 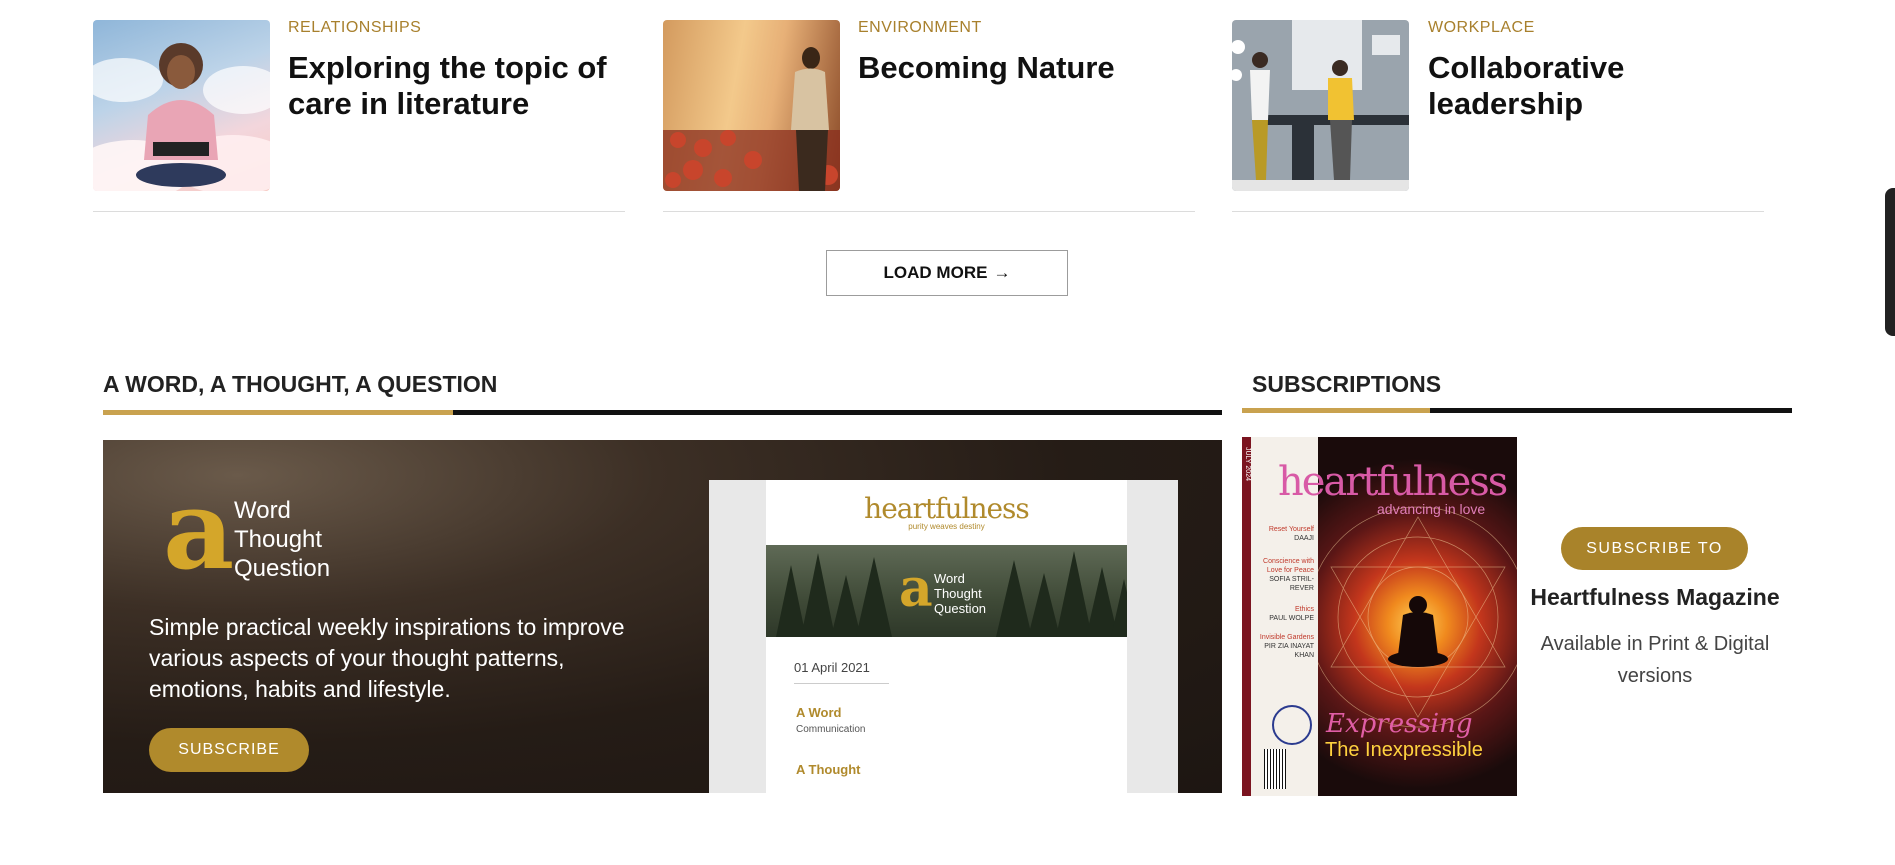 What do you see at coordinates (1285, 614) in the screenshot?
I see `magazine-toc-item: Ethics PAUL WOLPE` at bounding box center [1285, 614].